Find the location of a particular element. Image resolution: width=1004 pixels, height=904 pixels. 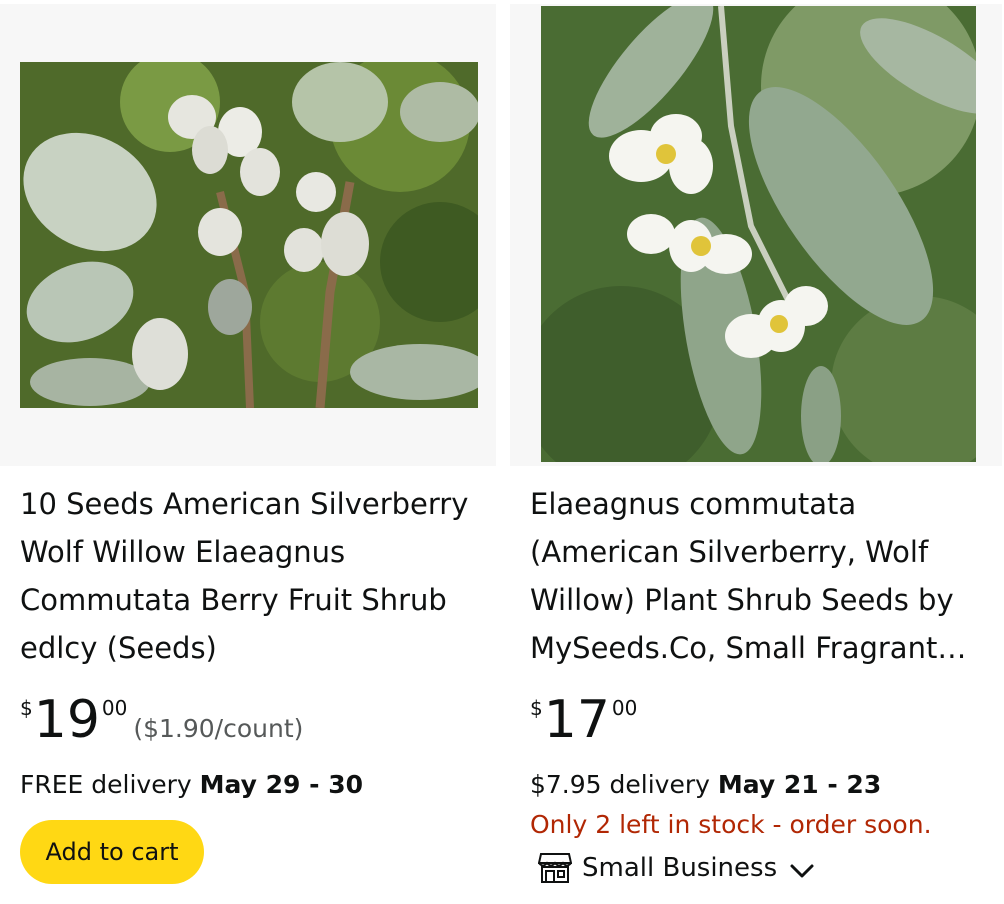

price: $ 19 00 ($1.90/count) is located at coordinates (161, 720).